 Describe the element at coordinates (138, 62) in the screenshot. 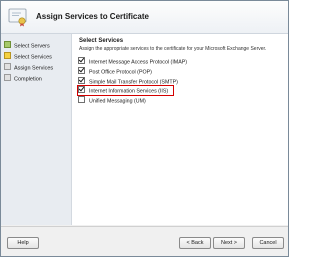

I see `service-label: Internet Message Access Protocol (IMAP)` at that location.